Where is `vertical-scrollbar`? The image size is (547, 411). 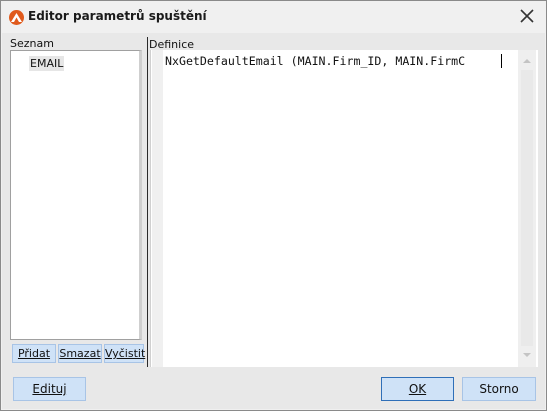 vertical-scrollbar is located at coordinates (527, 208).